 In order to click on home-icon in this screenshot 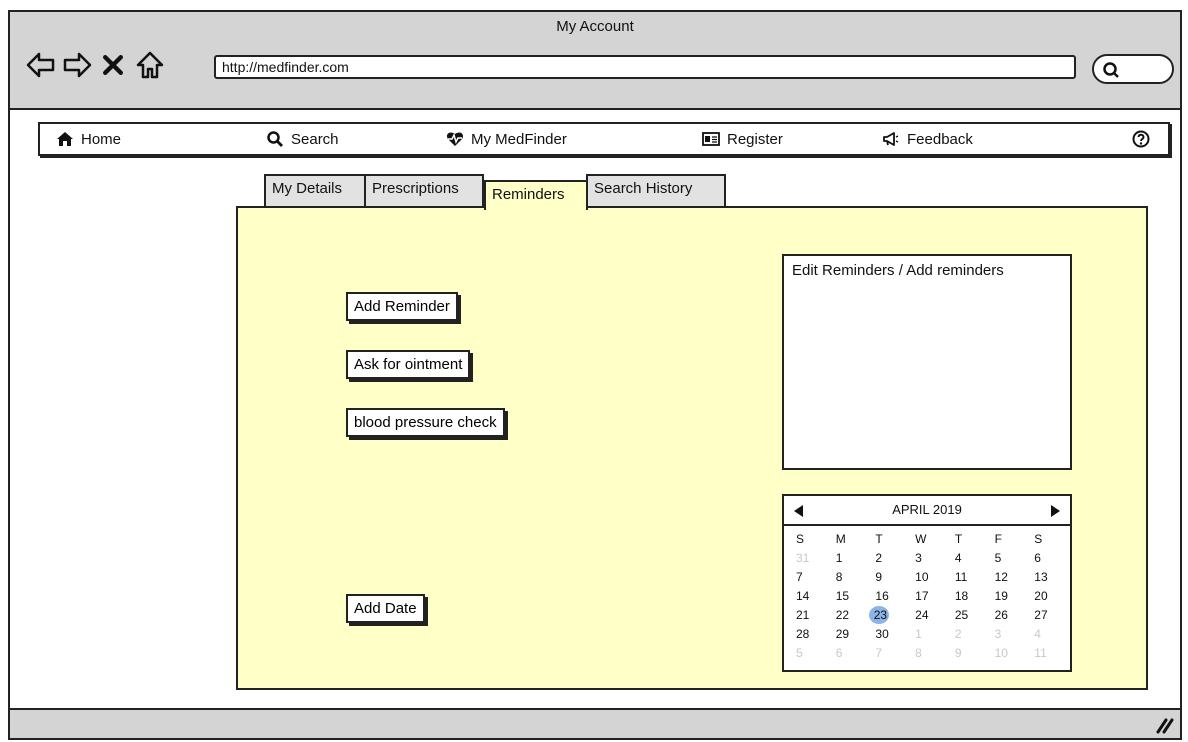, I will do `click(65, 139)`.